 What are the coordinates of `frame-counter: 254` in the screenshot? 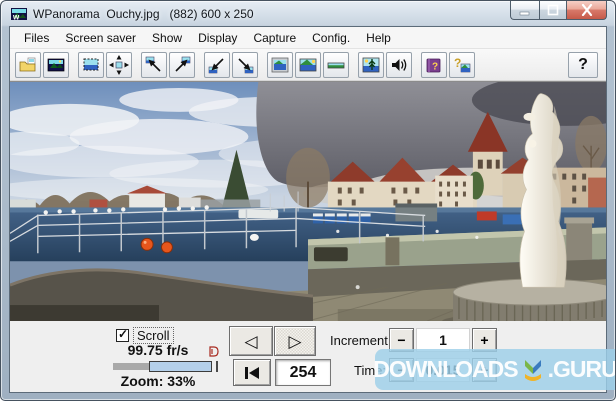 It's located at (303, 372).